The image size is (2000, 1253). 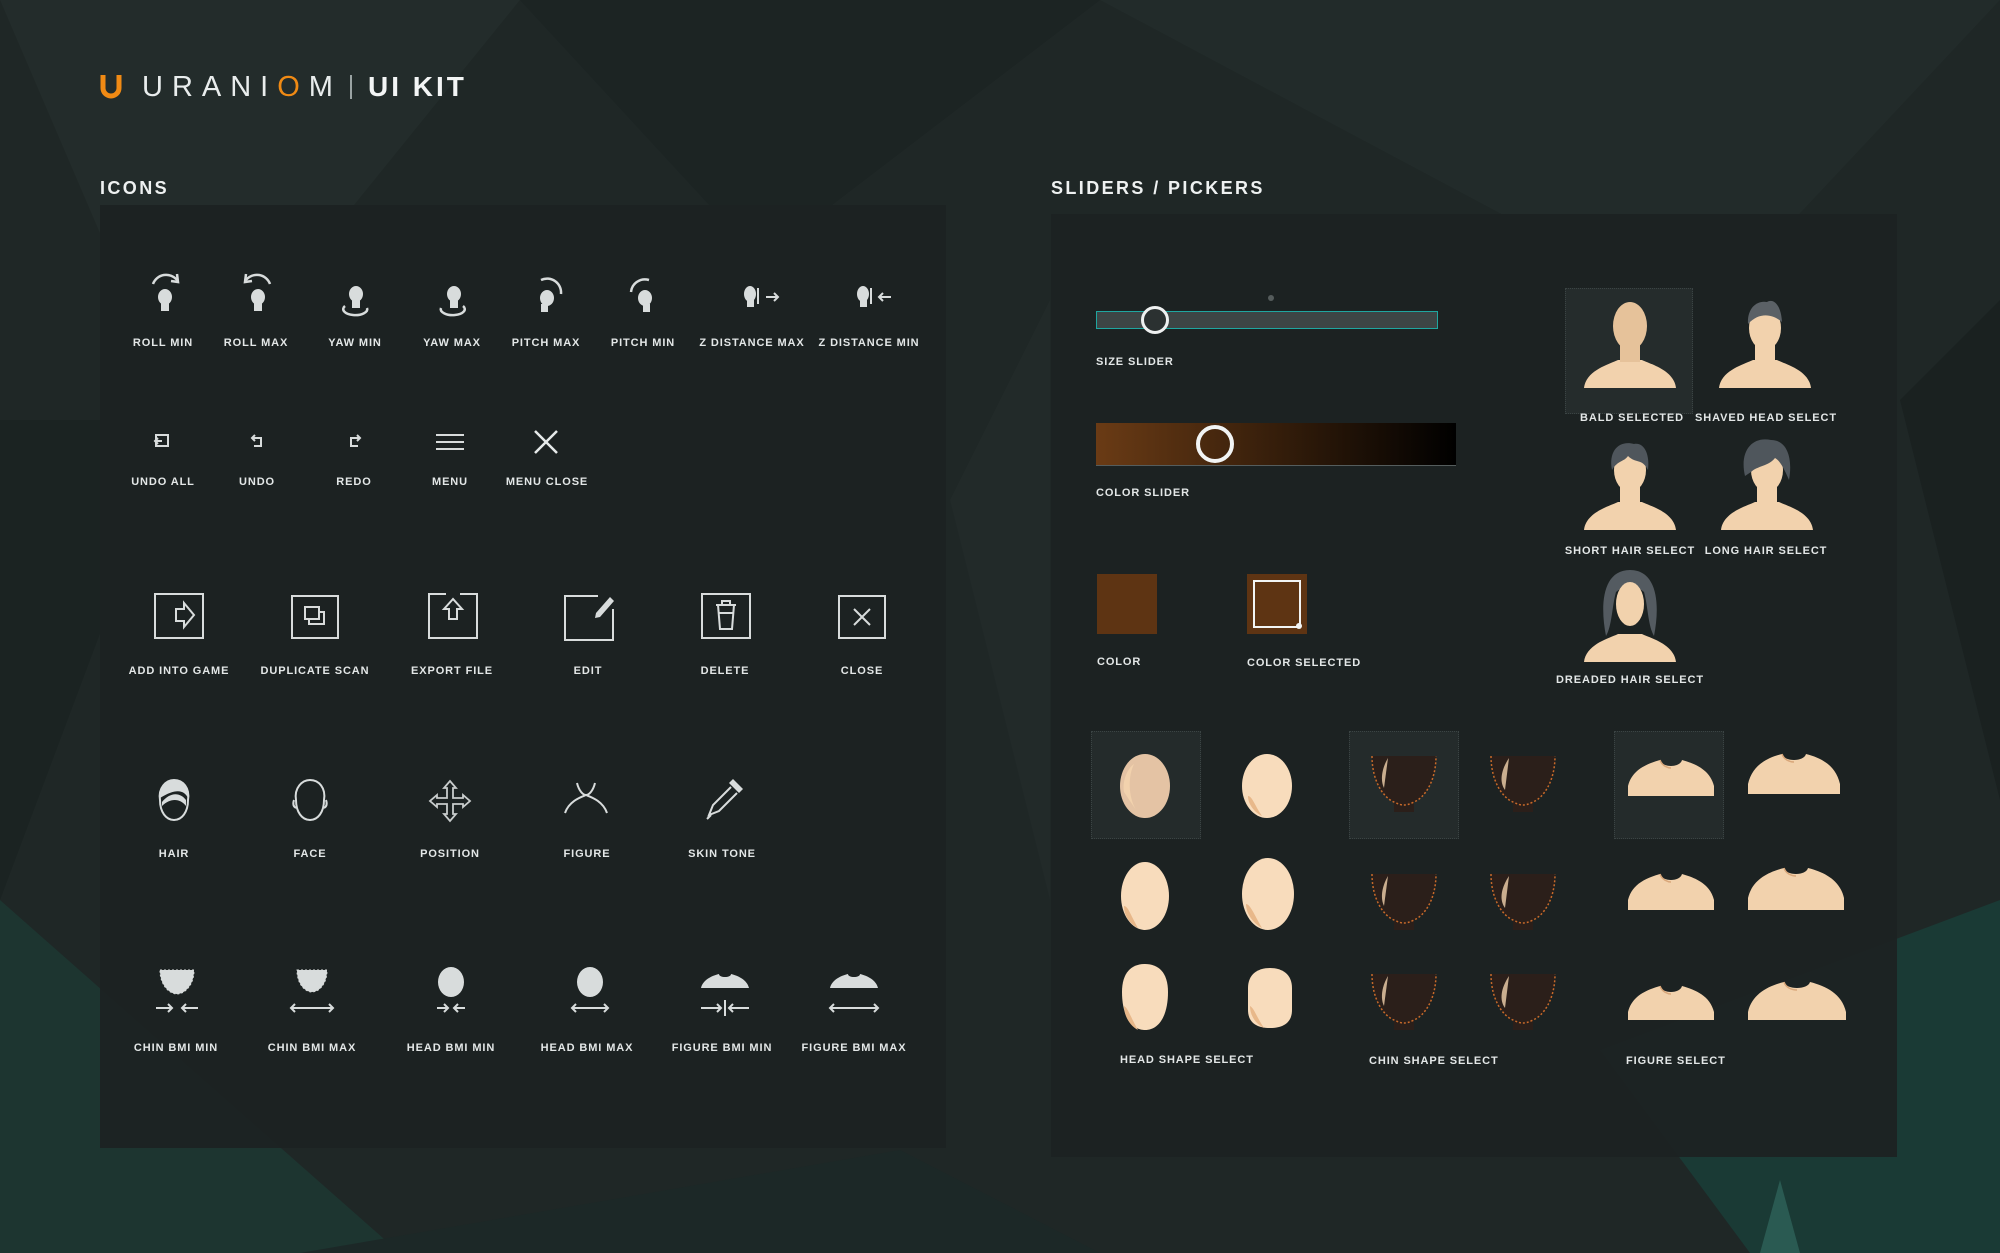 I want to click on head-shape-6-icon, so click(x=1270, y=998).